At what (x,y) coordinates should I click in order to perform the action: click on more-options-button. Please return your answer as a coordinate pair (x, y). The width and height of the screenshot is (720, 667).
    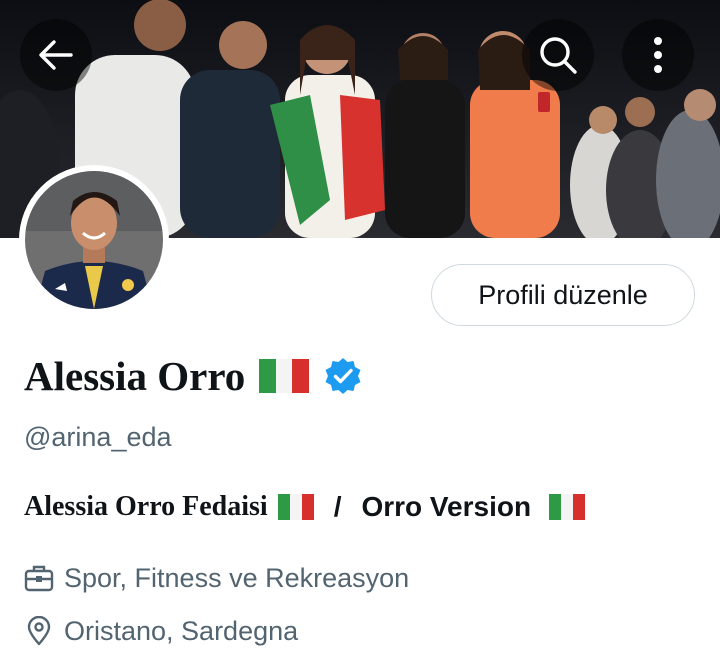
    Looking at the image, I should click on (658, 55).